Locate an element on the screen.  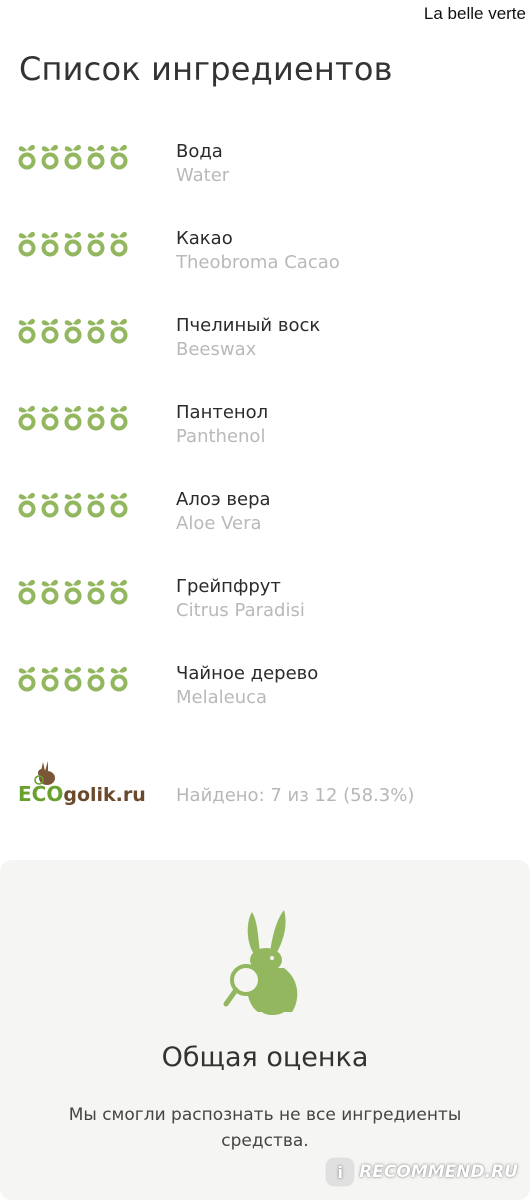
rabbit-magnifier-icon is located at coordinates (260, 962).